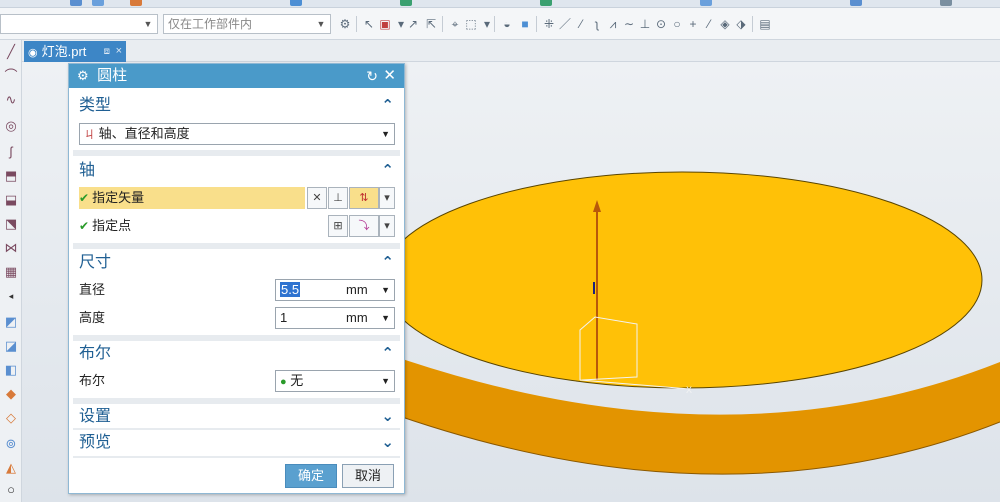  I want to click on list-icon: ▤, so click(765, 24).